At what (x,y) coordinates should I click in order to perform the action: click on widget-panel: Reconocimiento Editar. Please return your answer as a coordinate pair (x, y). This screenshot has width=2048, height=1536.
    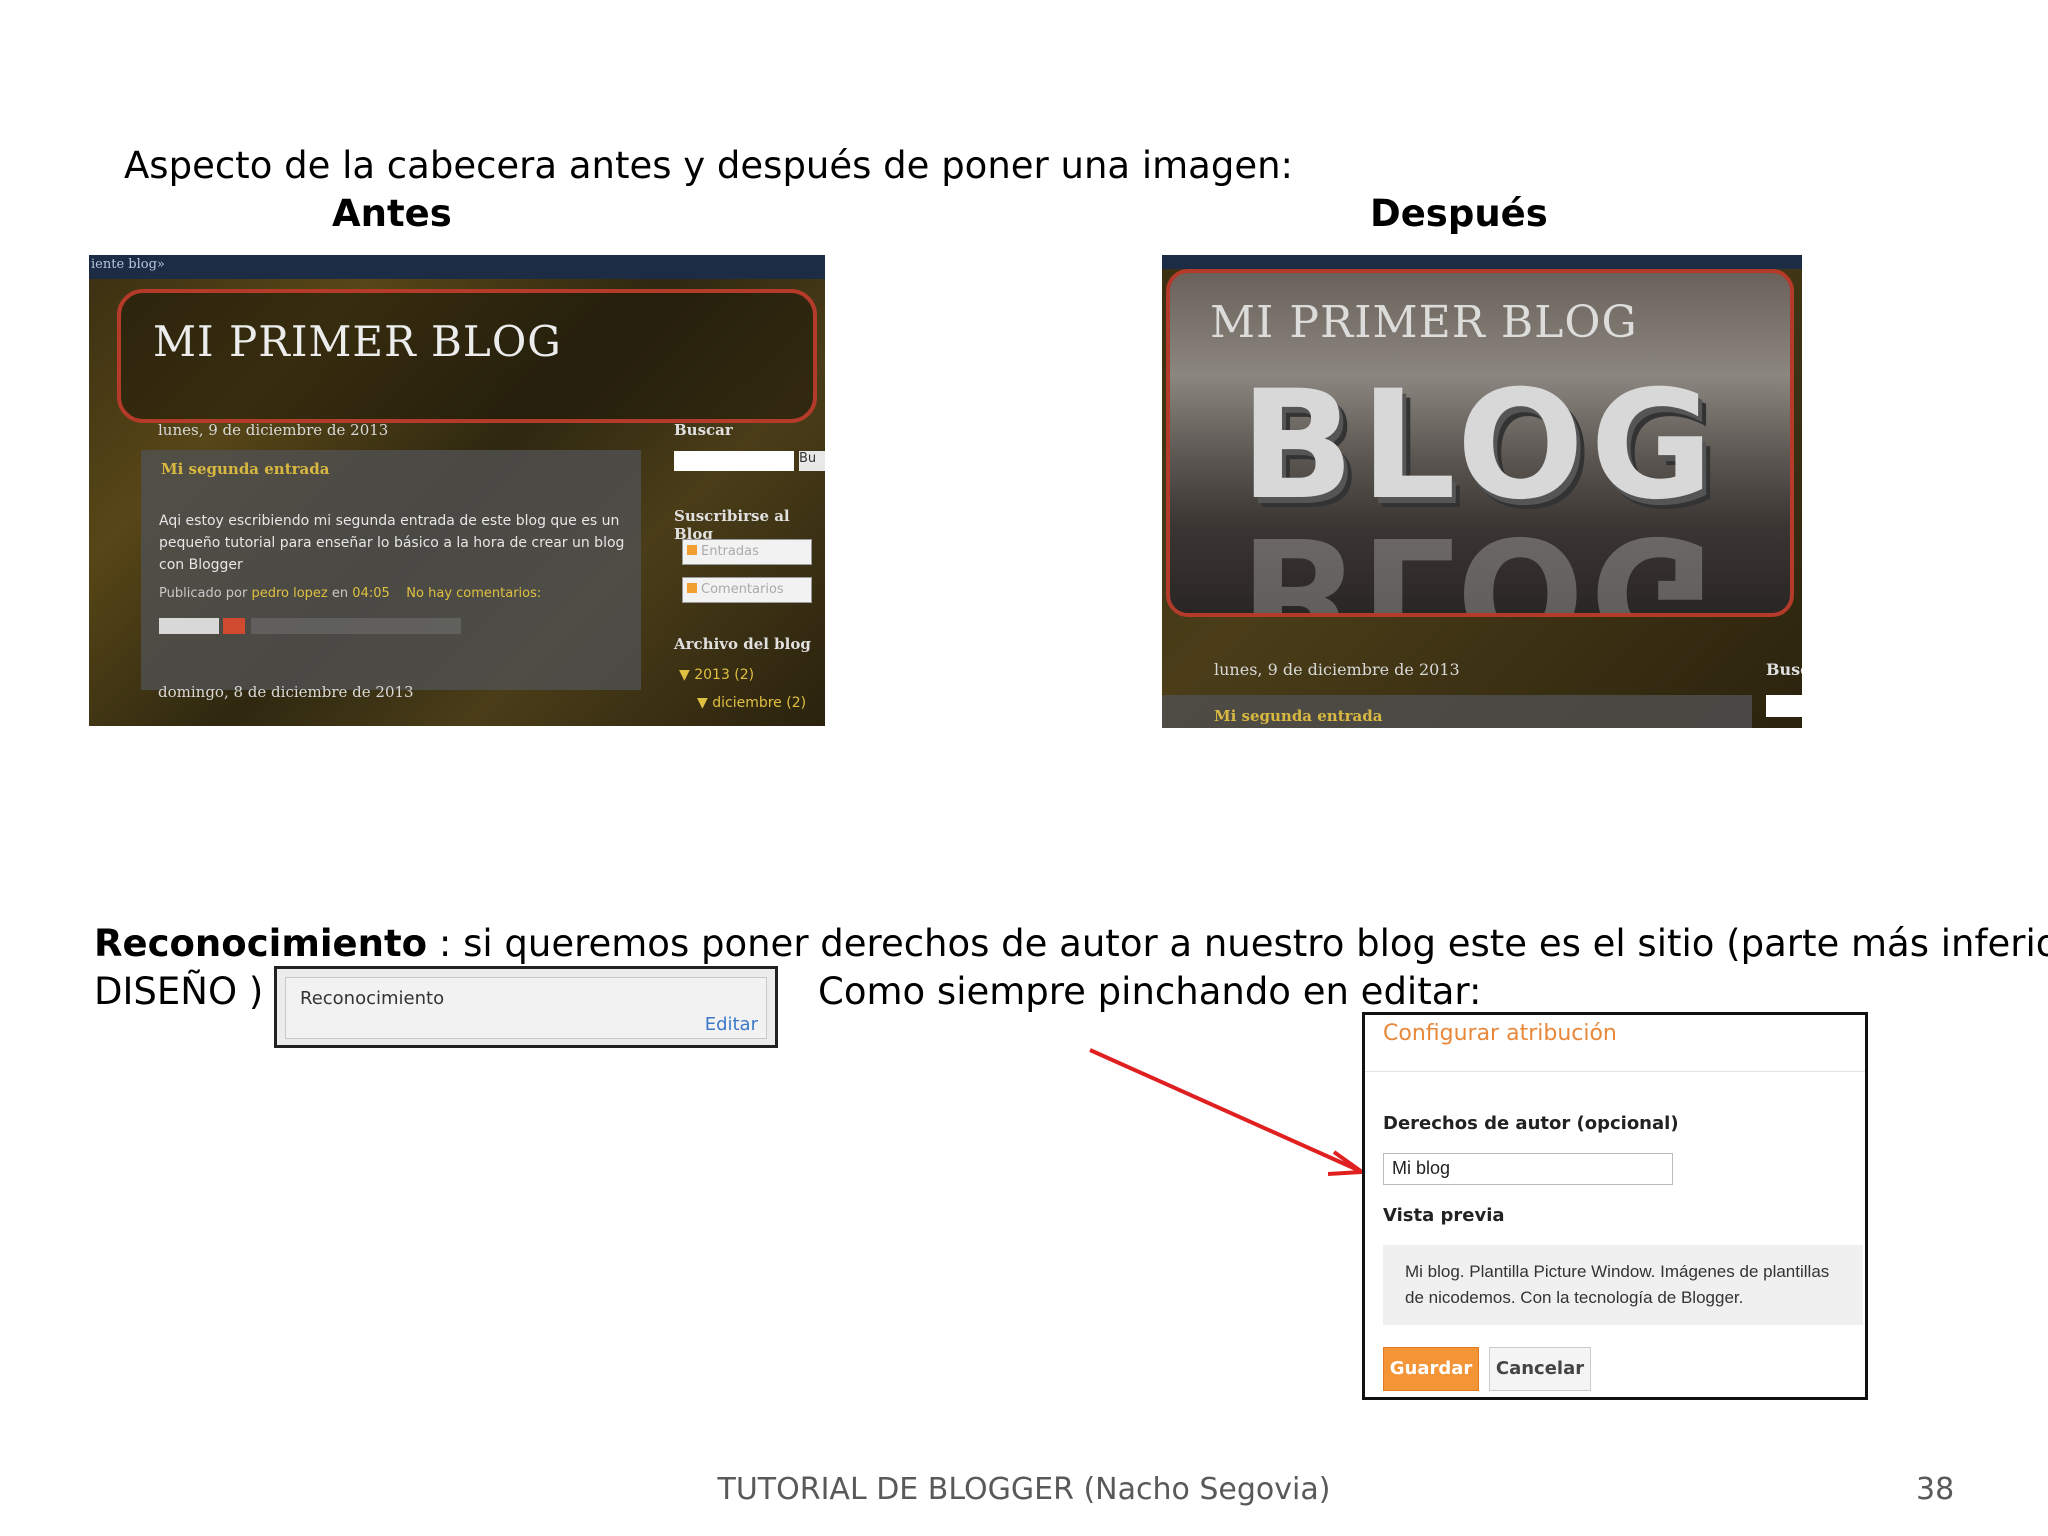
    Looking at the image, I should click on (526, 1008).